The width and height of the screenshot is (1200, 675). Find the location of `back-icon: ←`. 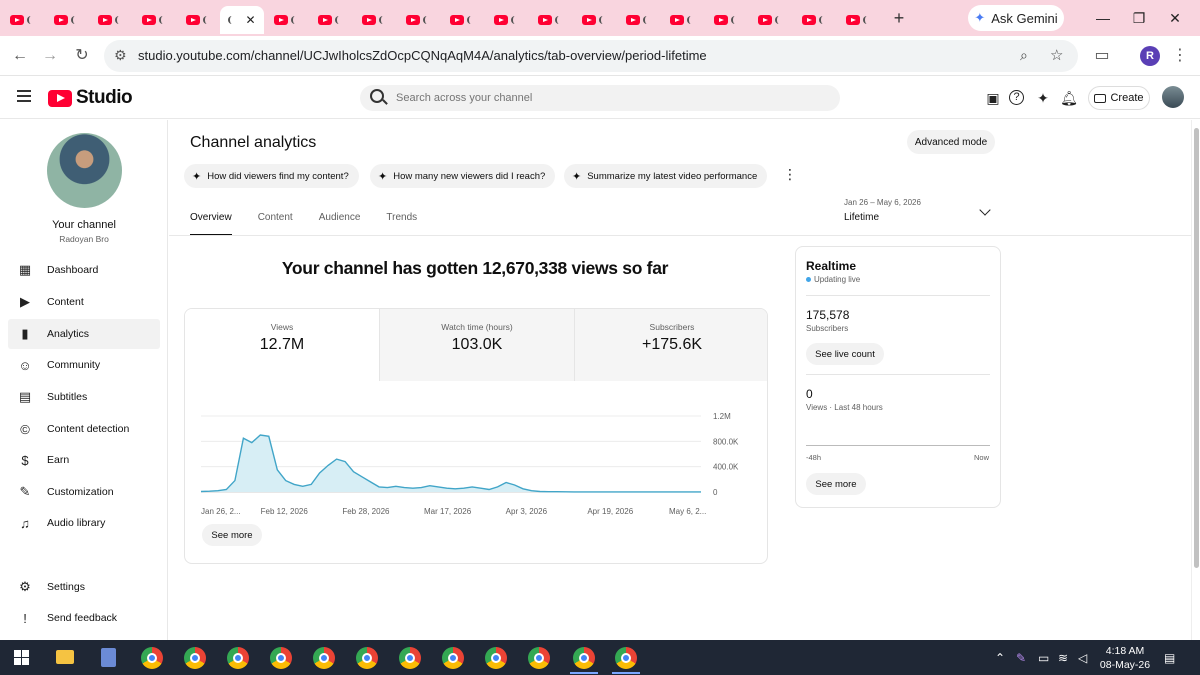

back-icon: ← is located at coordinates (20, 56).